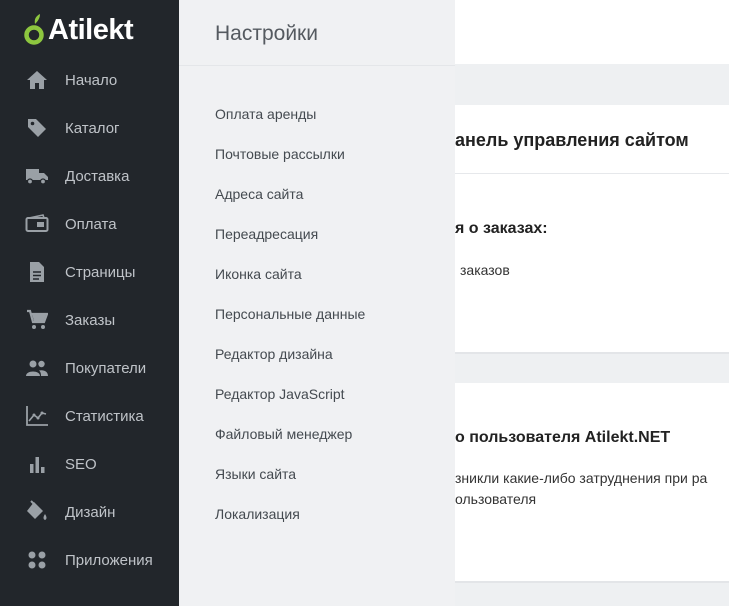 Image resolution: width=729 pixels, height=606 pixels. I want to click on sidebar-item-label: Покупатели, so click(106, 368).